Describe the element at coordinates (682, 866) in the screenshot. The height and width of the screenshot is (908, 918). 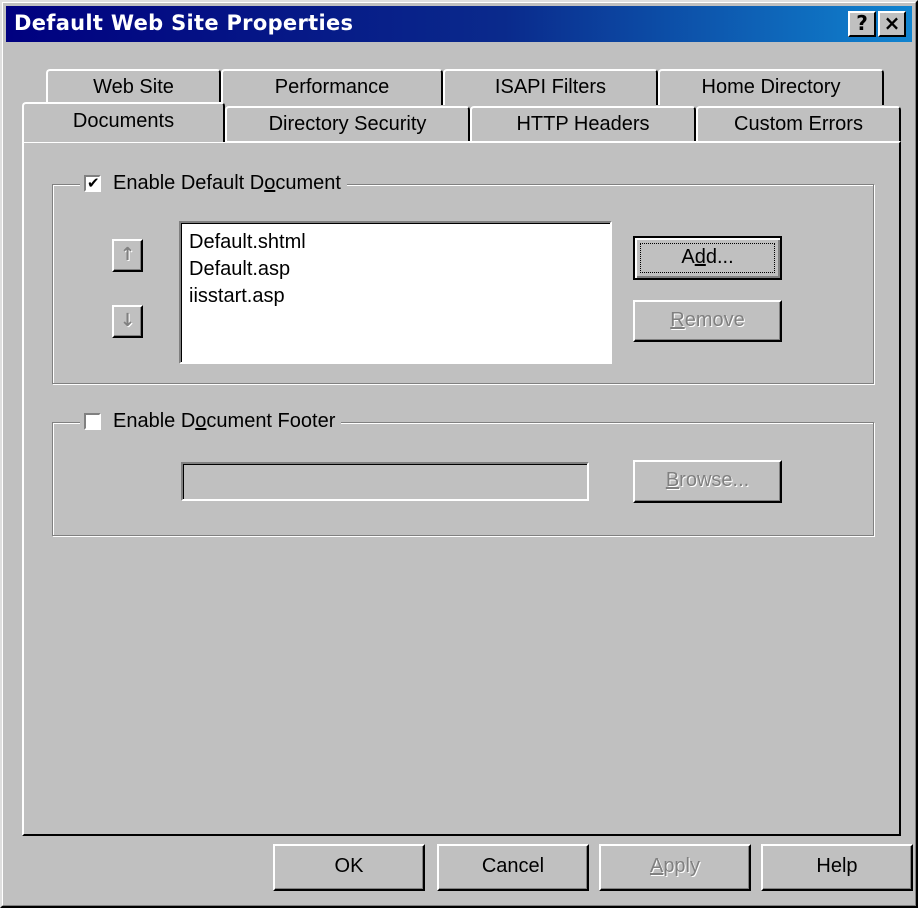
I see `btn-label: pply` at that location.